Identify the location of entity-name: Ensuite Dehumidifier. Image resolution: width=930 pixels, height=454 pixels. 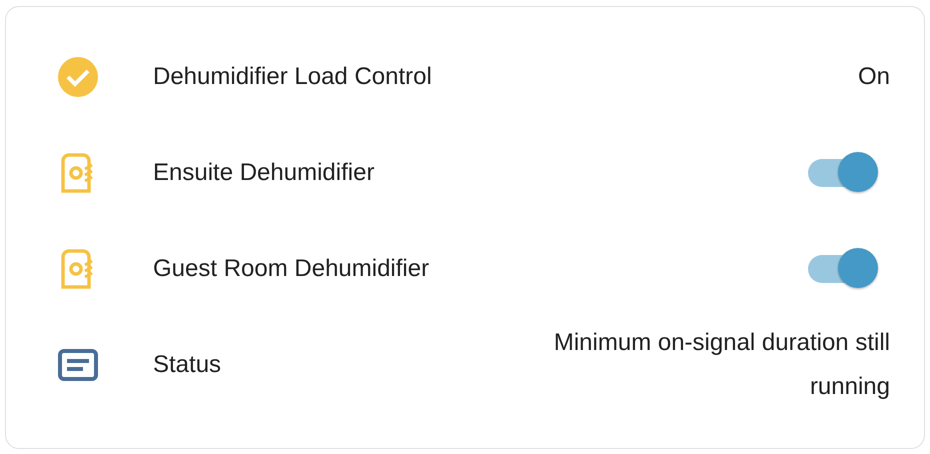
(264, 173).